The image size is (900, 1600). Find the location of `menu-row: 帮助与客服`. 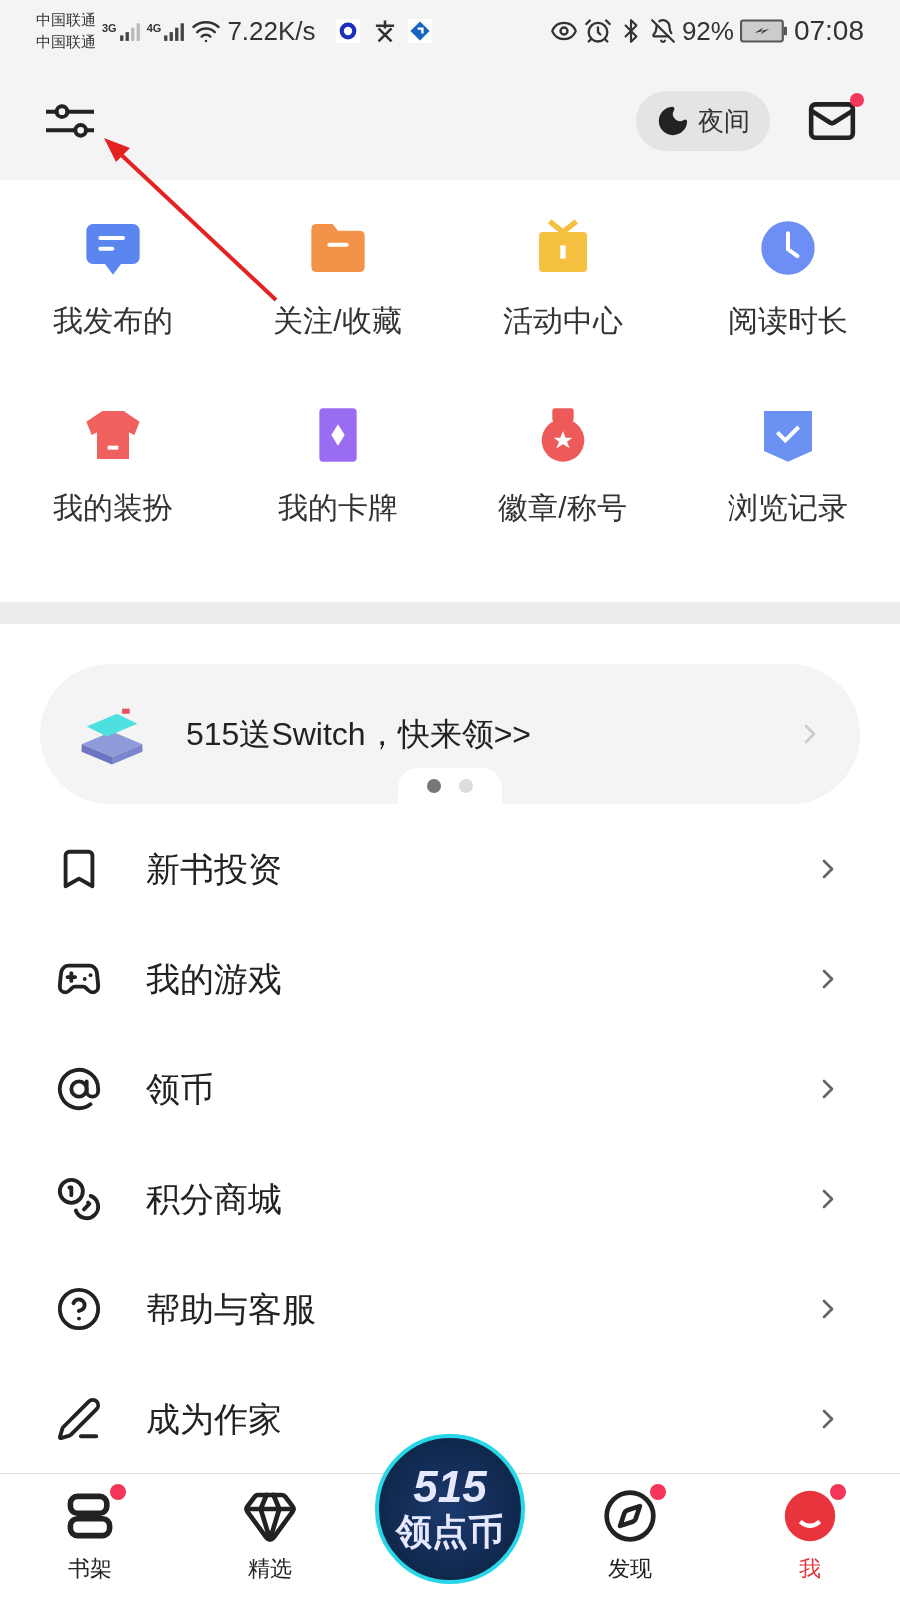

menu-row: 帮助与客服 is located at coordinates (450, 1309).